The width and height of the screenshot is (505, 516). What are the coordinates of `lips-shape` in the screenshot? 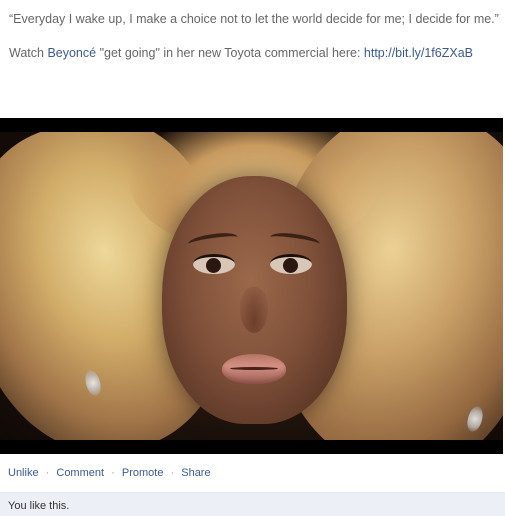 It's located at (254, 369).